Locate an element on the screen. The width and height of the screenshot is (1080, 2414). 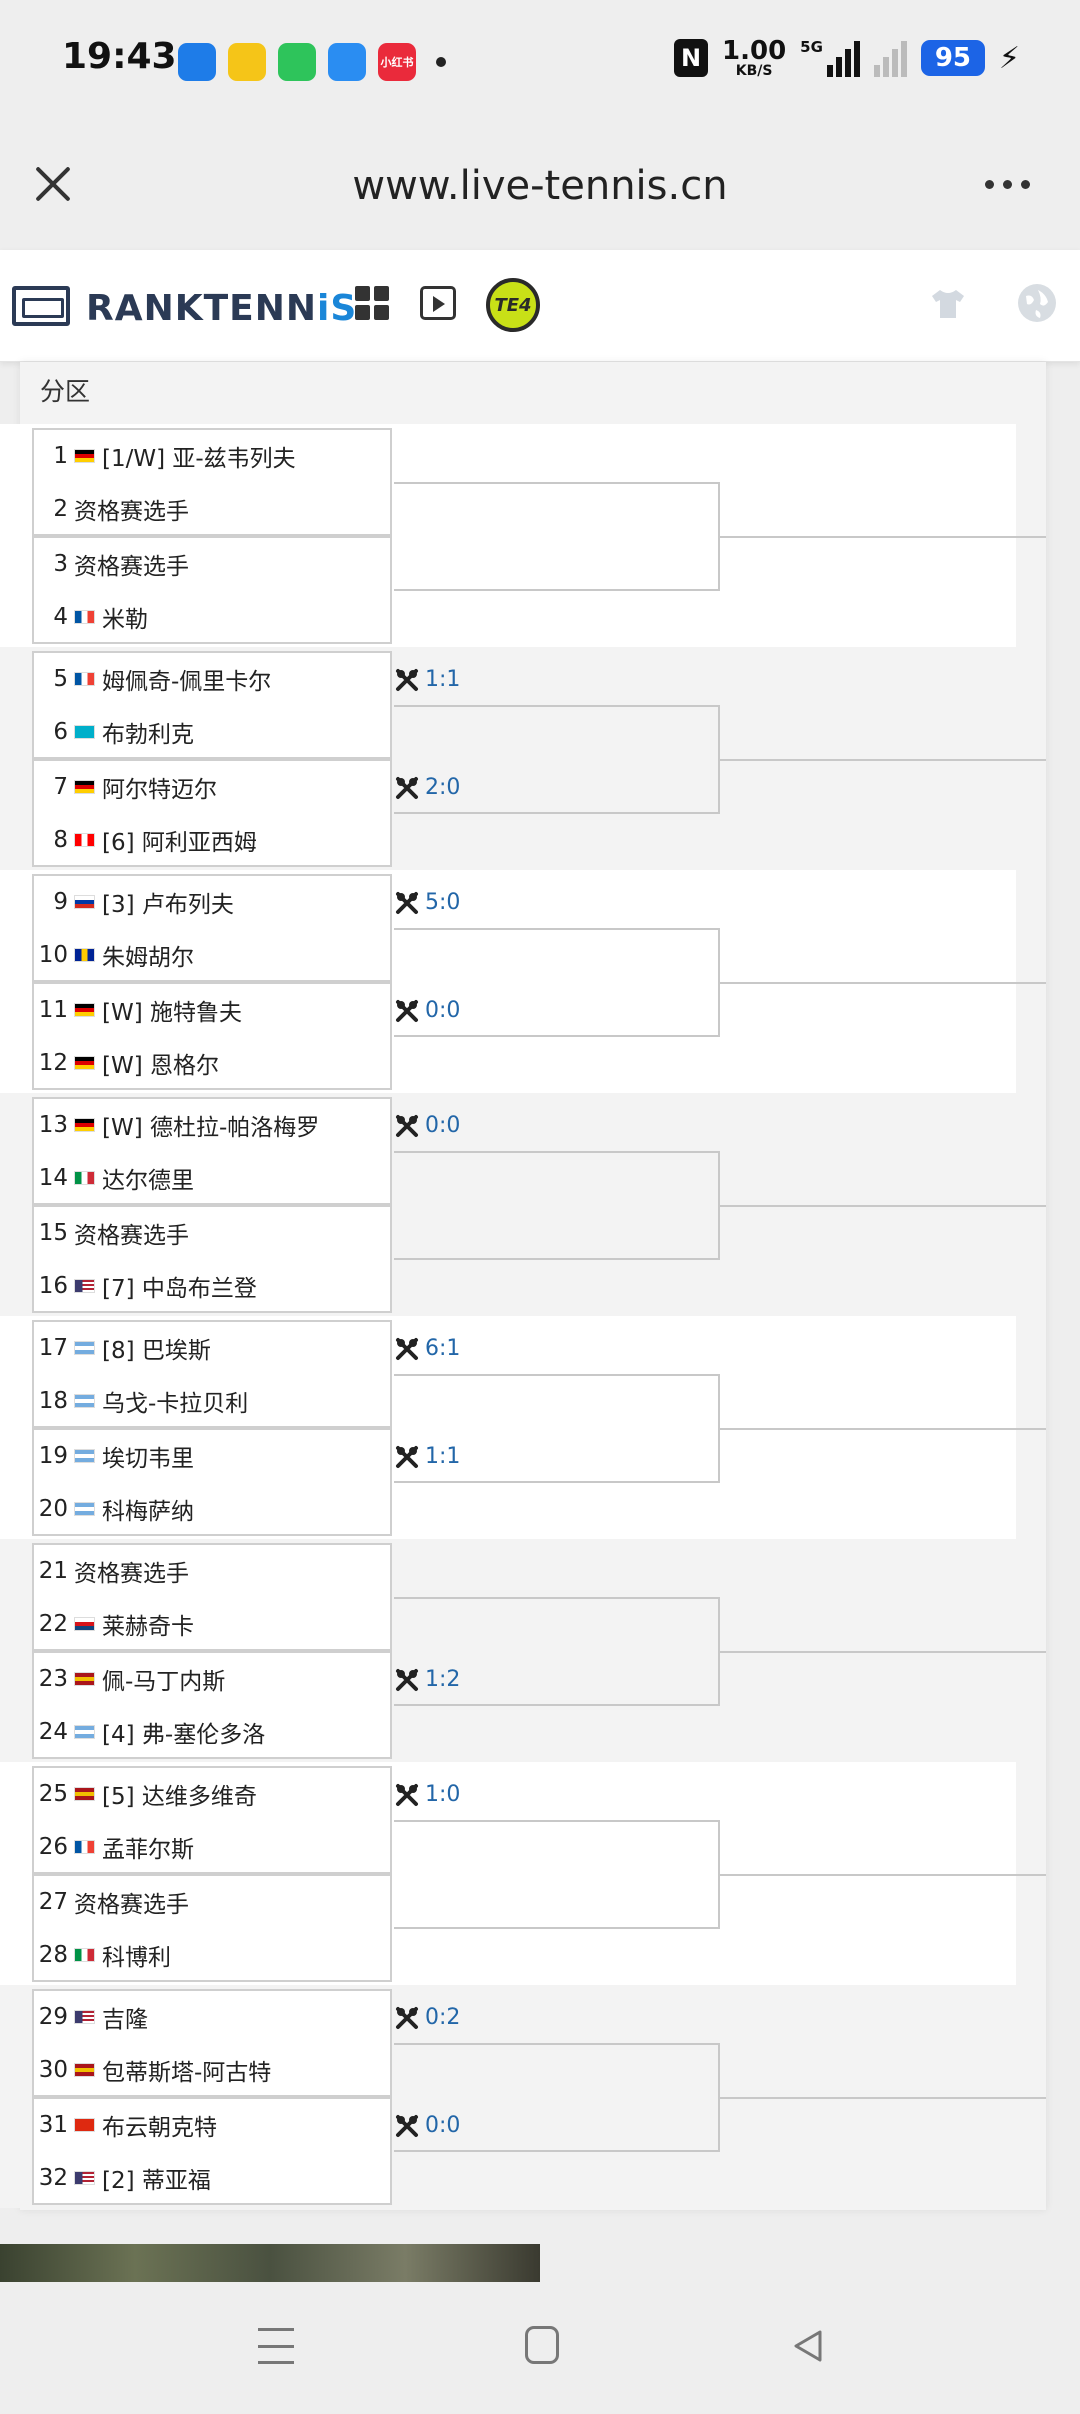
match-box: 11 [W] 施特鲁夫 12 [W] 恩格尔 is located at coordinates (212, 1036).